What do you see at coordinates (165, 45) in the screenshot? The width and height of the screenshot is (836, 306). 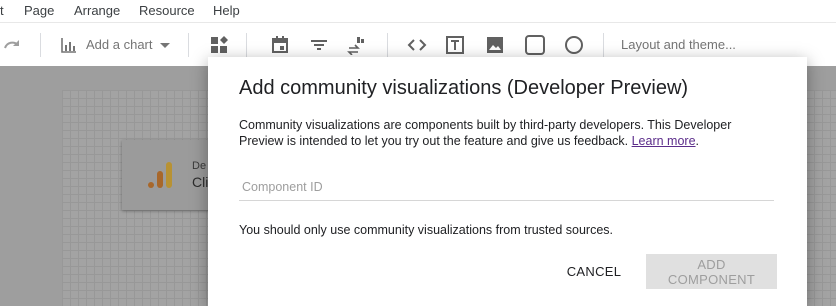 I see `chevron-down-icon` at bounding box center [165, 45].